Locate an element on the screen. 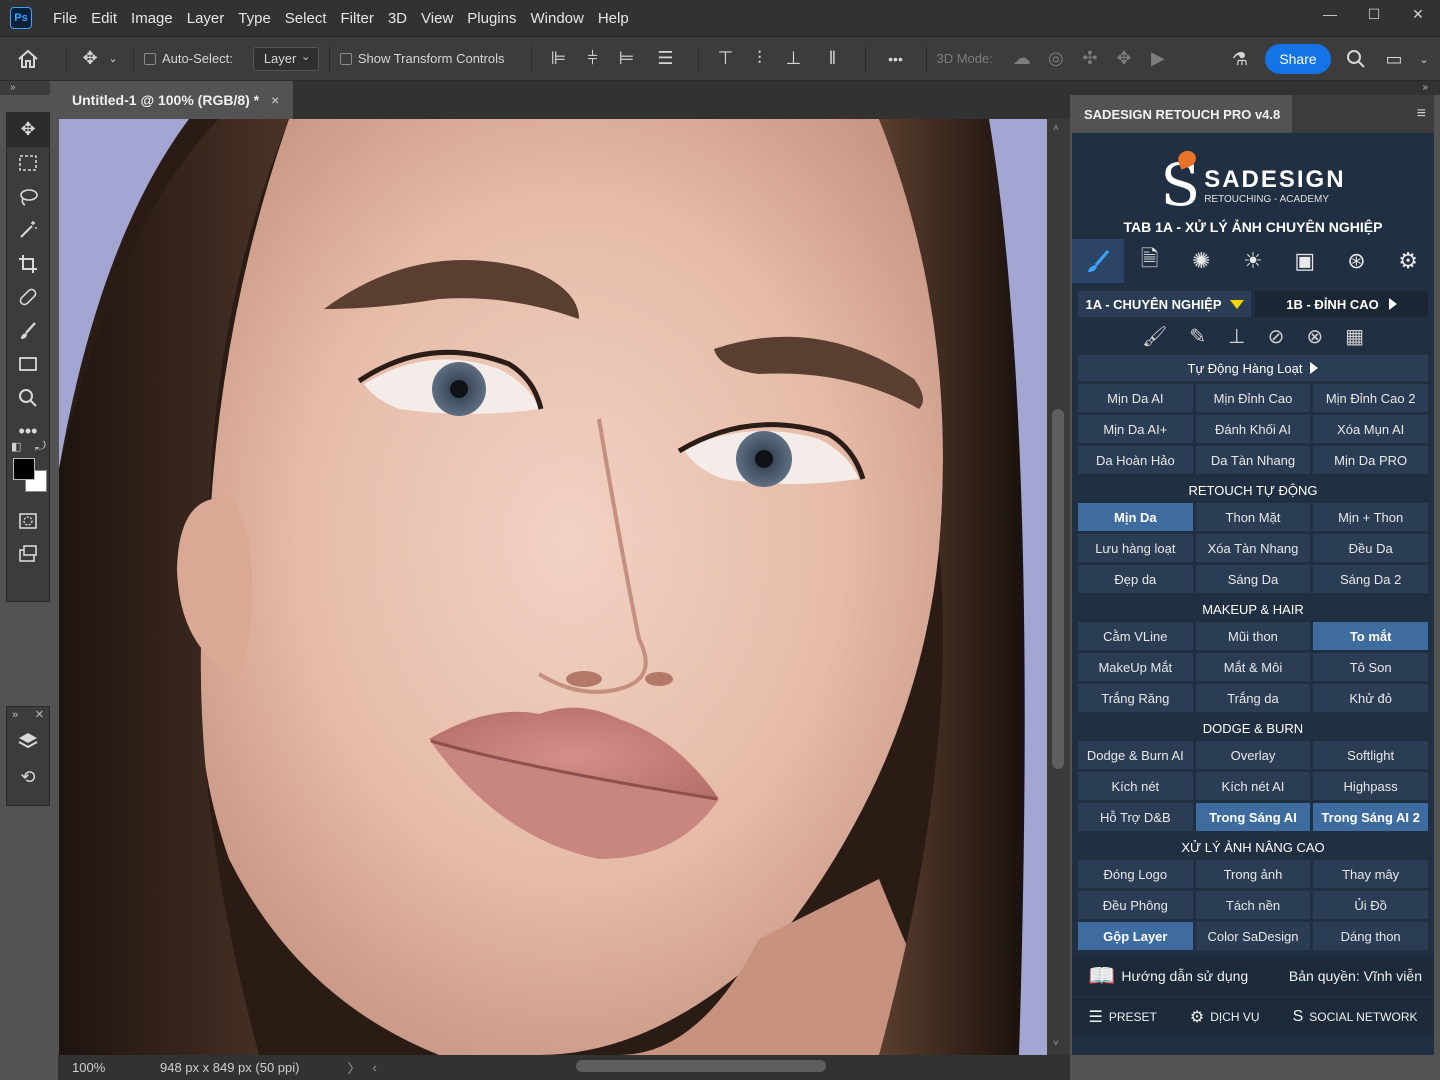 Image resolution: width=1440 pixels, height=1080 pixels. action-button: Đẹp da is located at coordinates (1135, 579).